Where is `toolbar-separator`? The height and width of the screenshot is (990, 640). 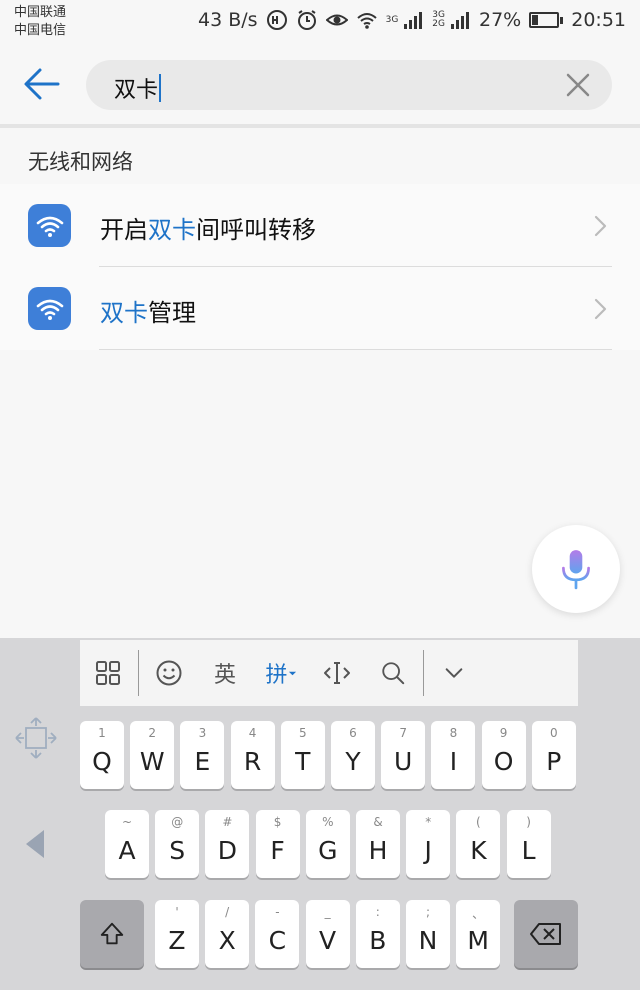
toolbar-separator is located at coordinates (138, 673).